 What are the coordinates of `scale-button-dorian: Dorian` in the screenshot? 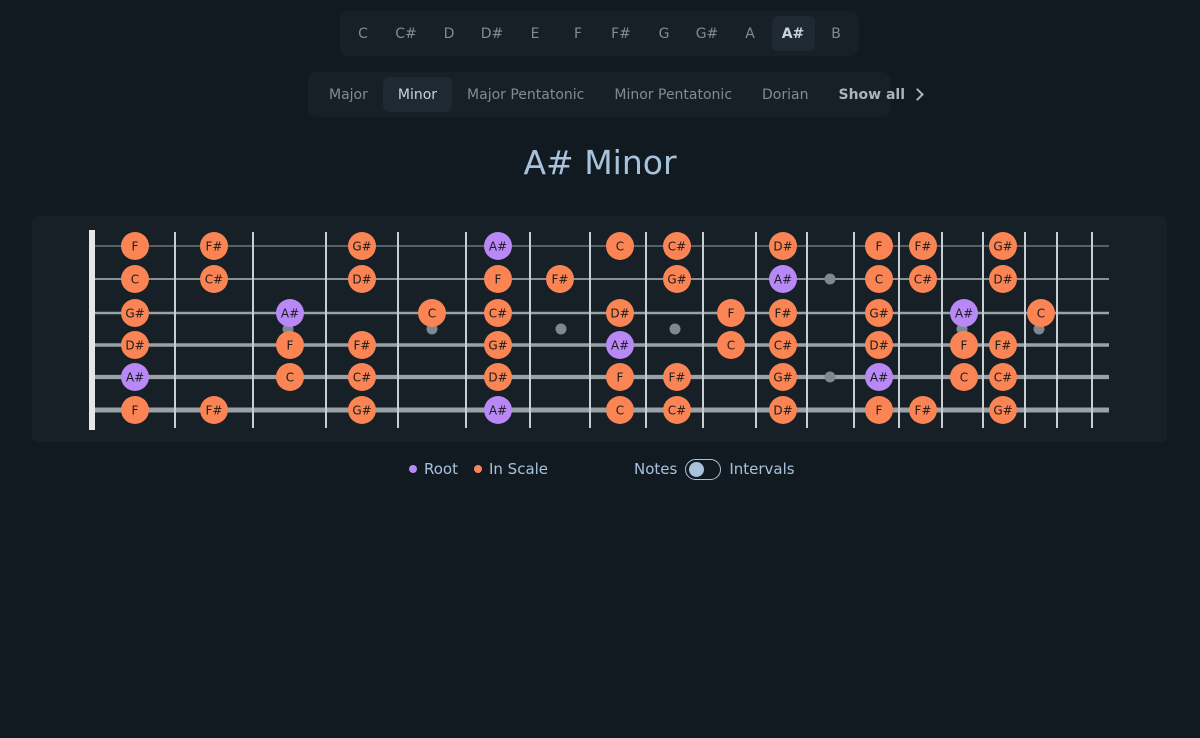 It's located at (785, 94).